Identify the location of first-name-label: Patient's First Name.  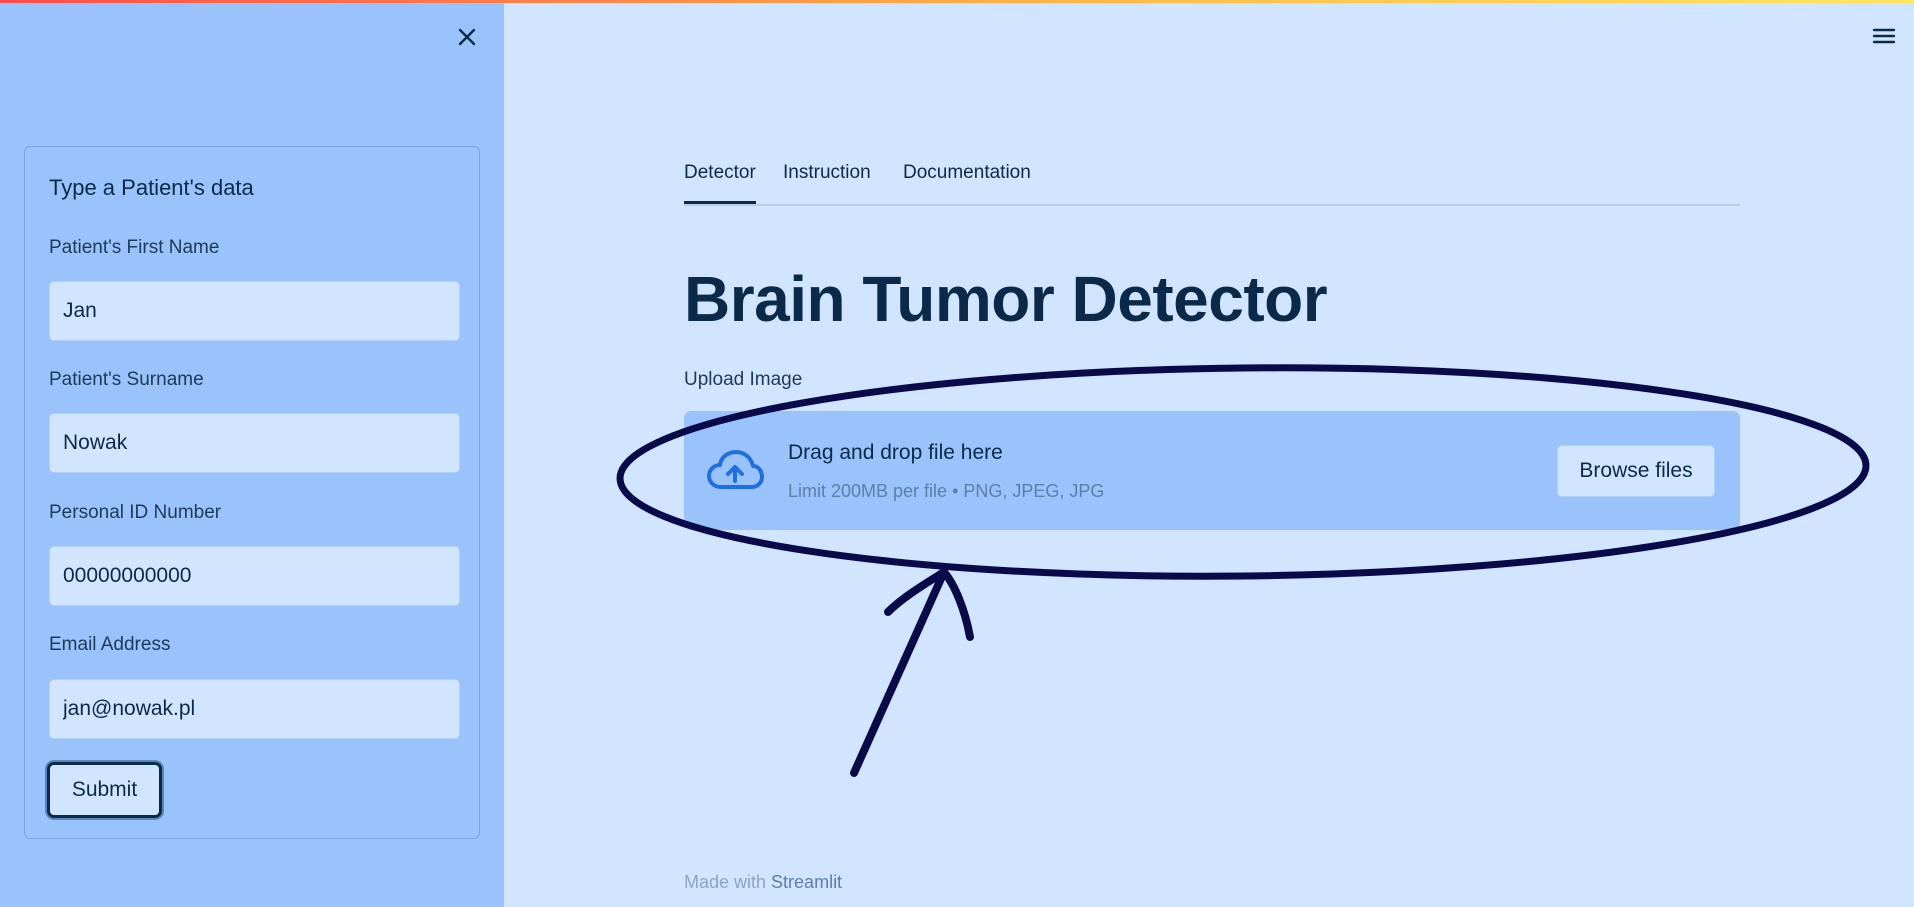
(134, 247).